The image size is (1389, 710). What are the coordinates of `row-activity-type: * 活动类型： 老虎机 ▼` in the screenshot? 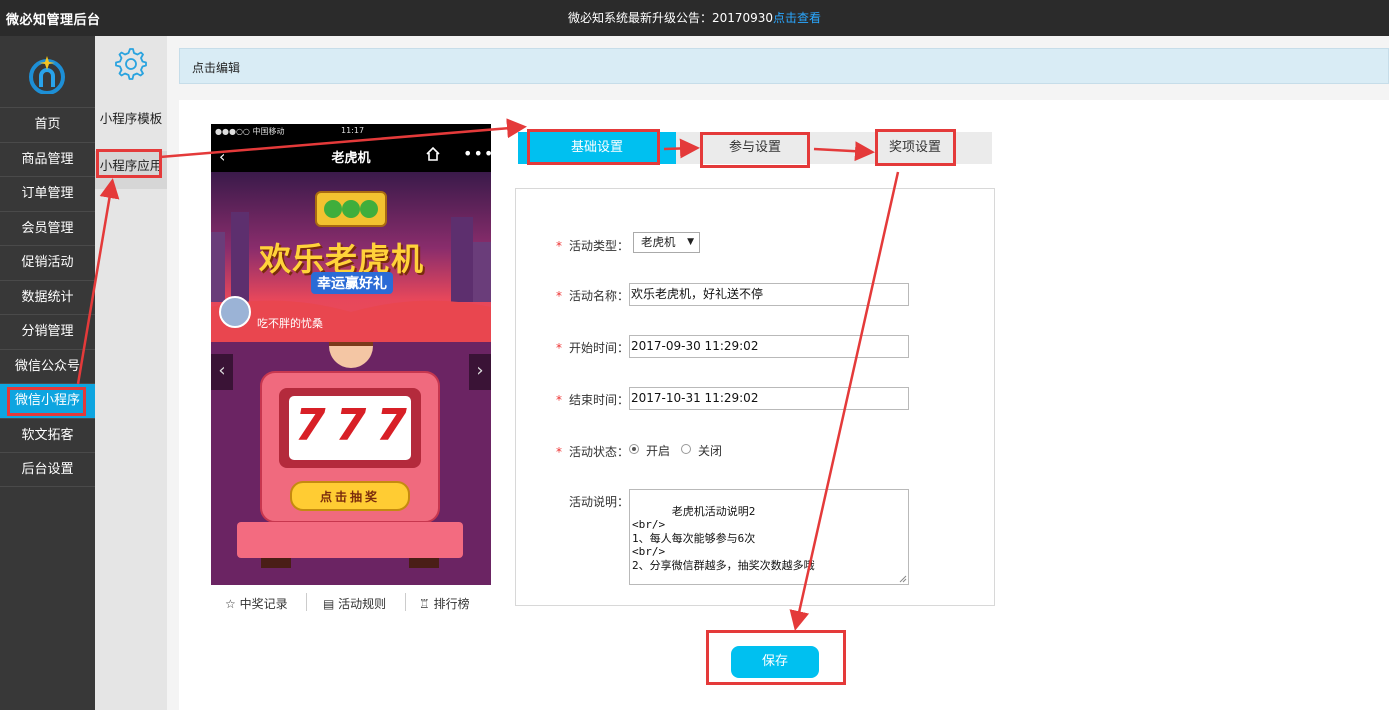 It's located at (756, 244).